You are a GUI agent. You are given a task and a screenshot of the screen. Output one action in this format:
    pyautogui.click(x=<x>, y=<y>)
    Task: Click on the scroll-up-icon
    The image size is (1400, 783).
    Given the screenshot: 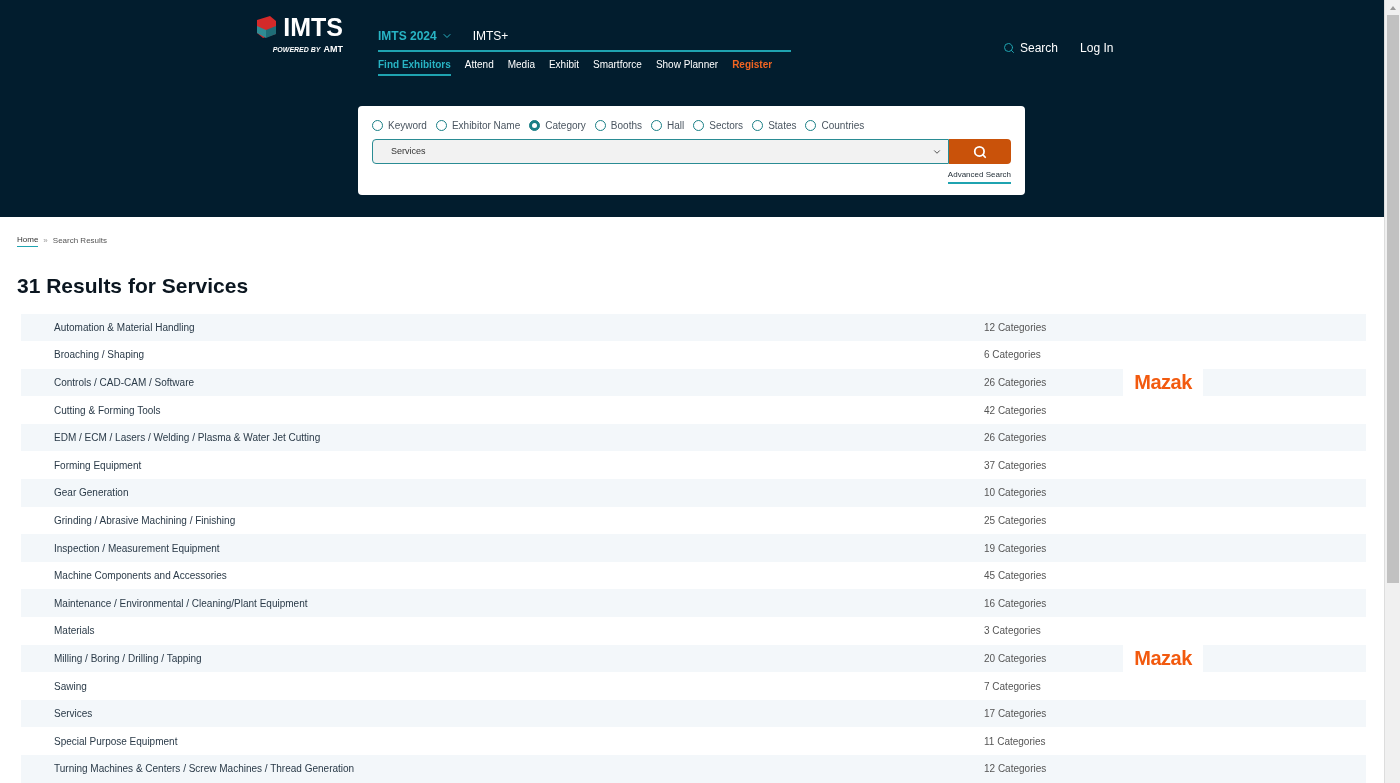 What is the action you would take?
    pyautogui.click(x=1392, y=8)
    